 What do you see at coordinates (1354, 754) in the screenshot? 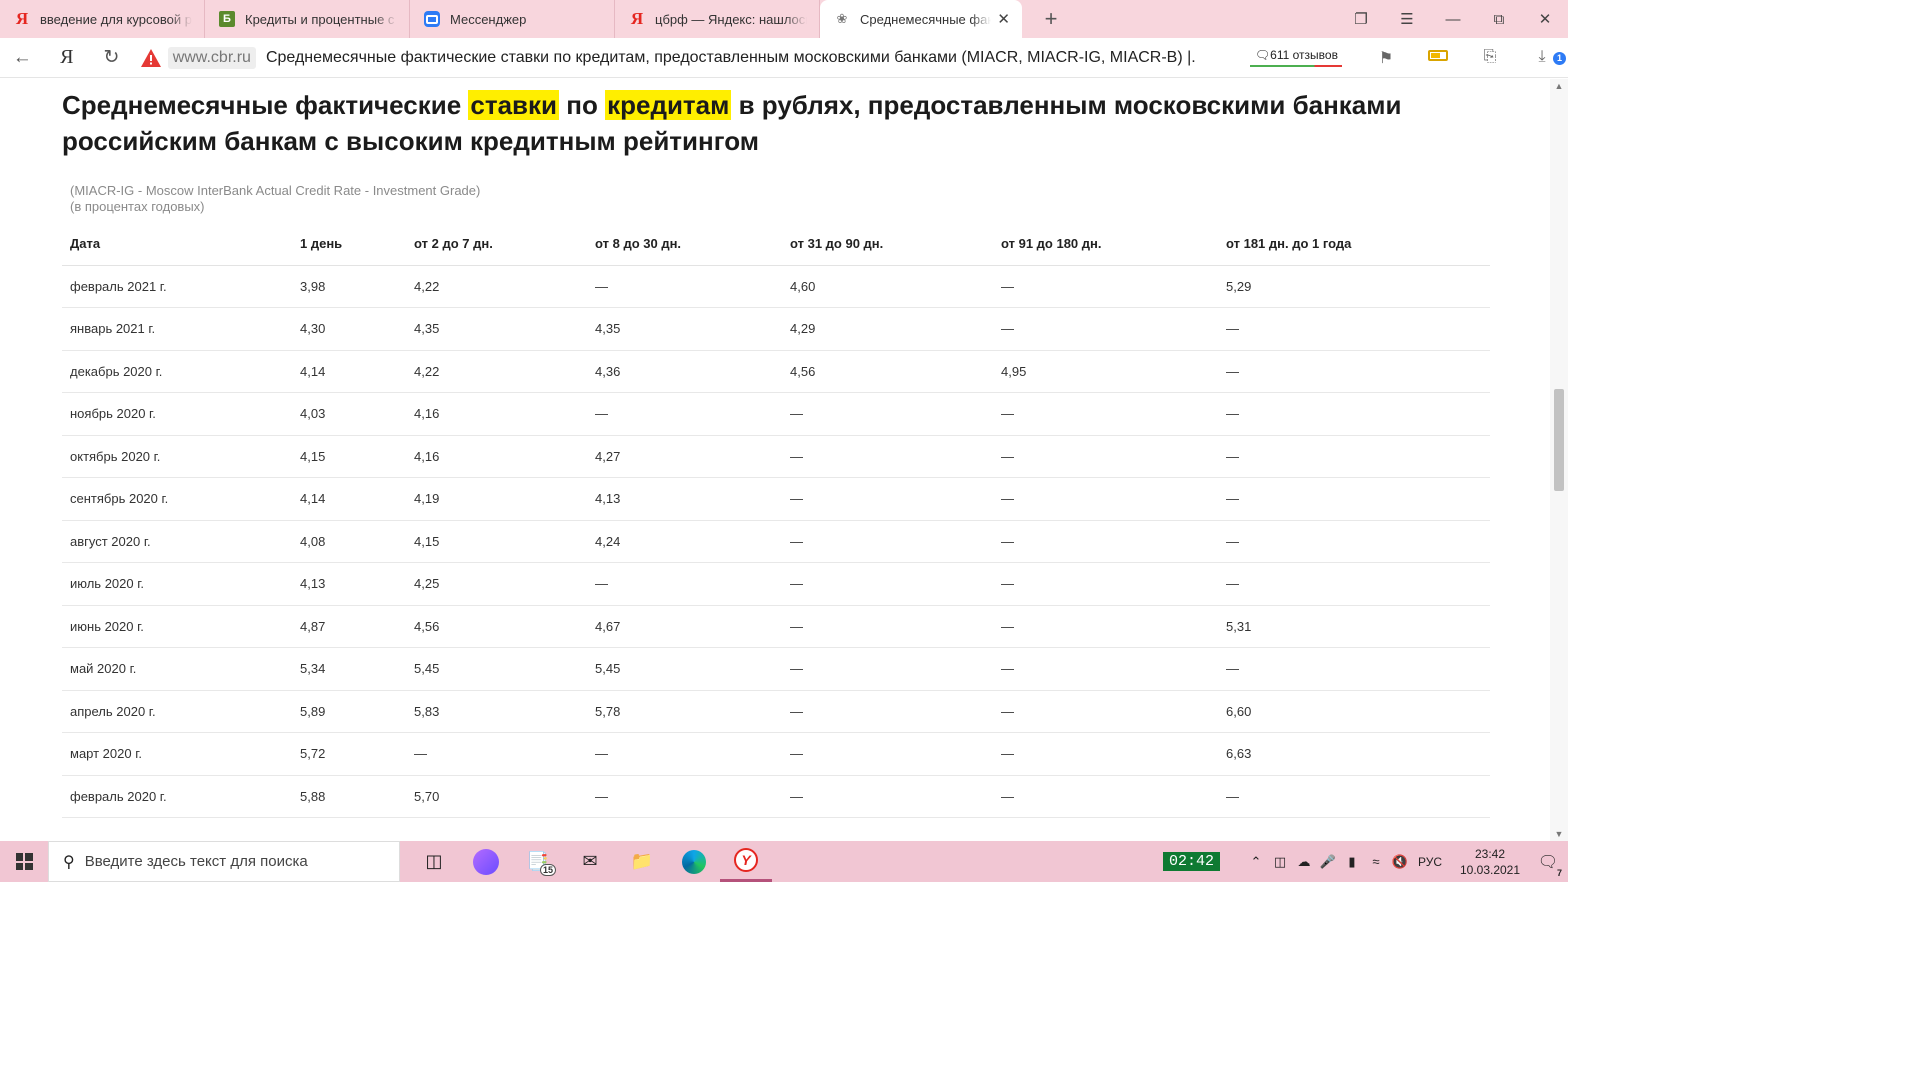
I see `rate-cell: 6,63` at bounding box center [1354, 754].